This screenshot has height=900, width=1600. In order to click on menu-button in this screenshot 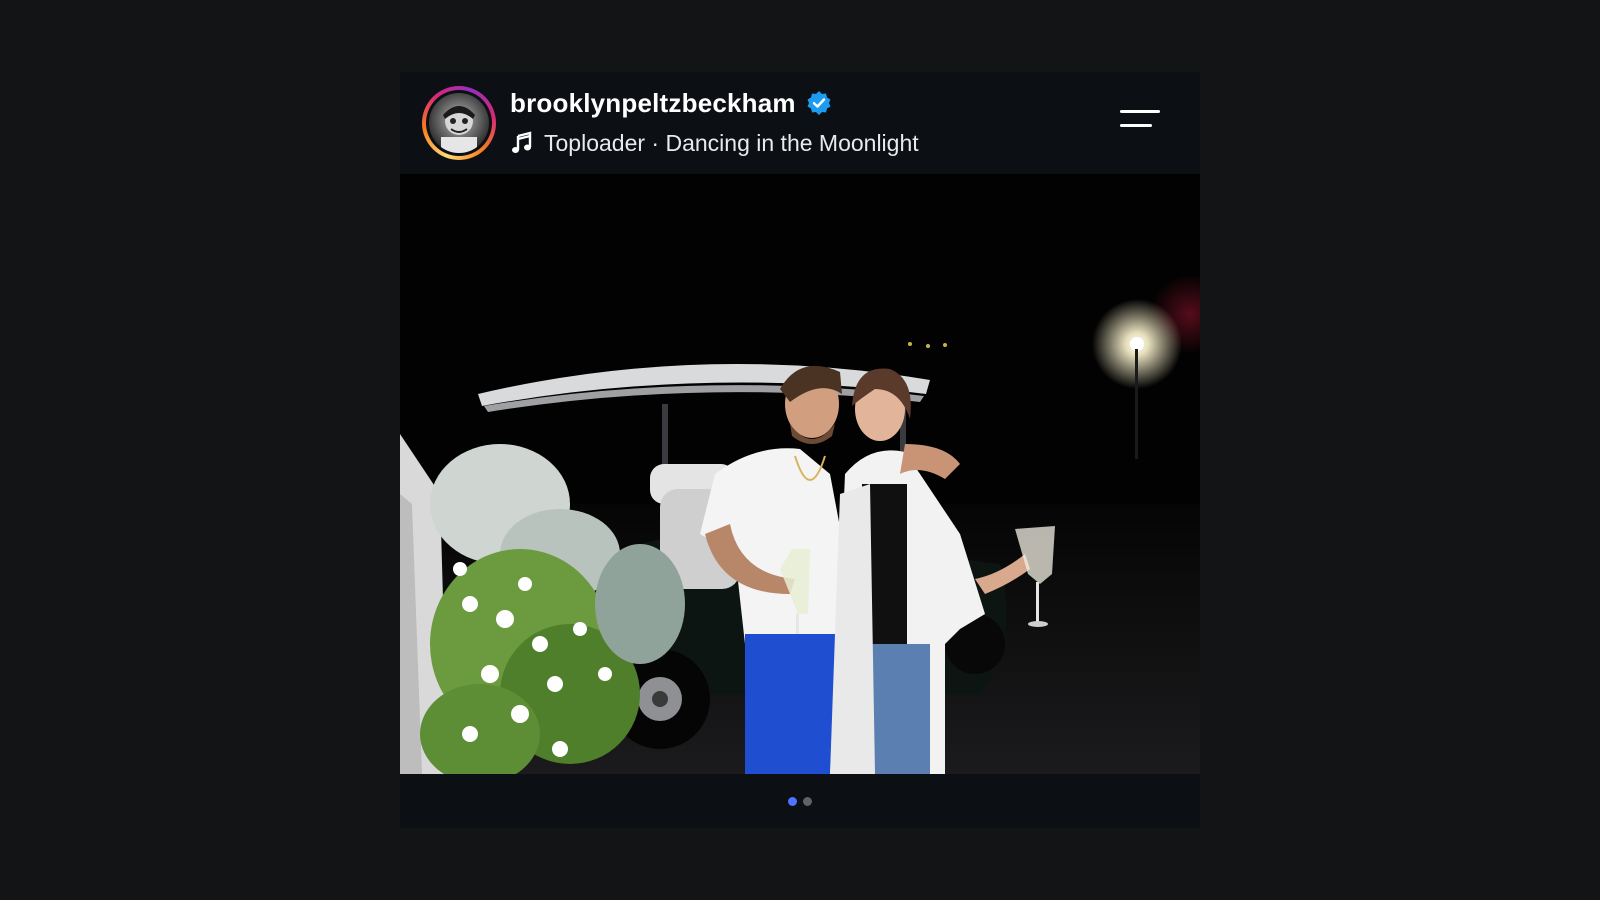, I will do `click(1142, 122)`.